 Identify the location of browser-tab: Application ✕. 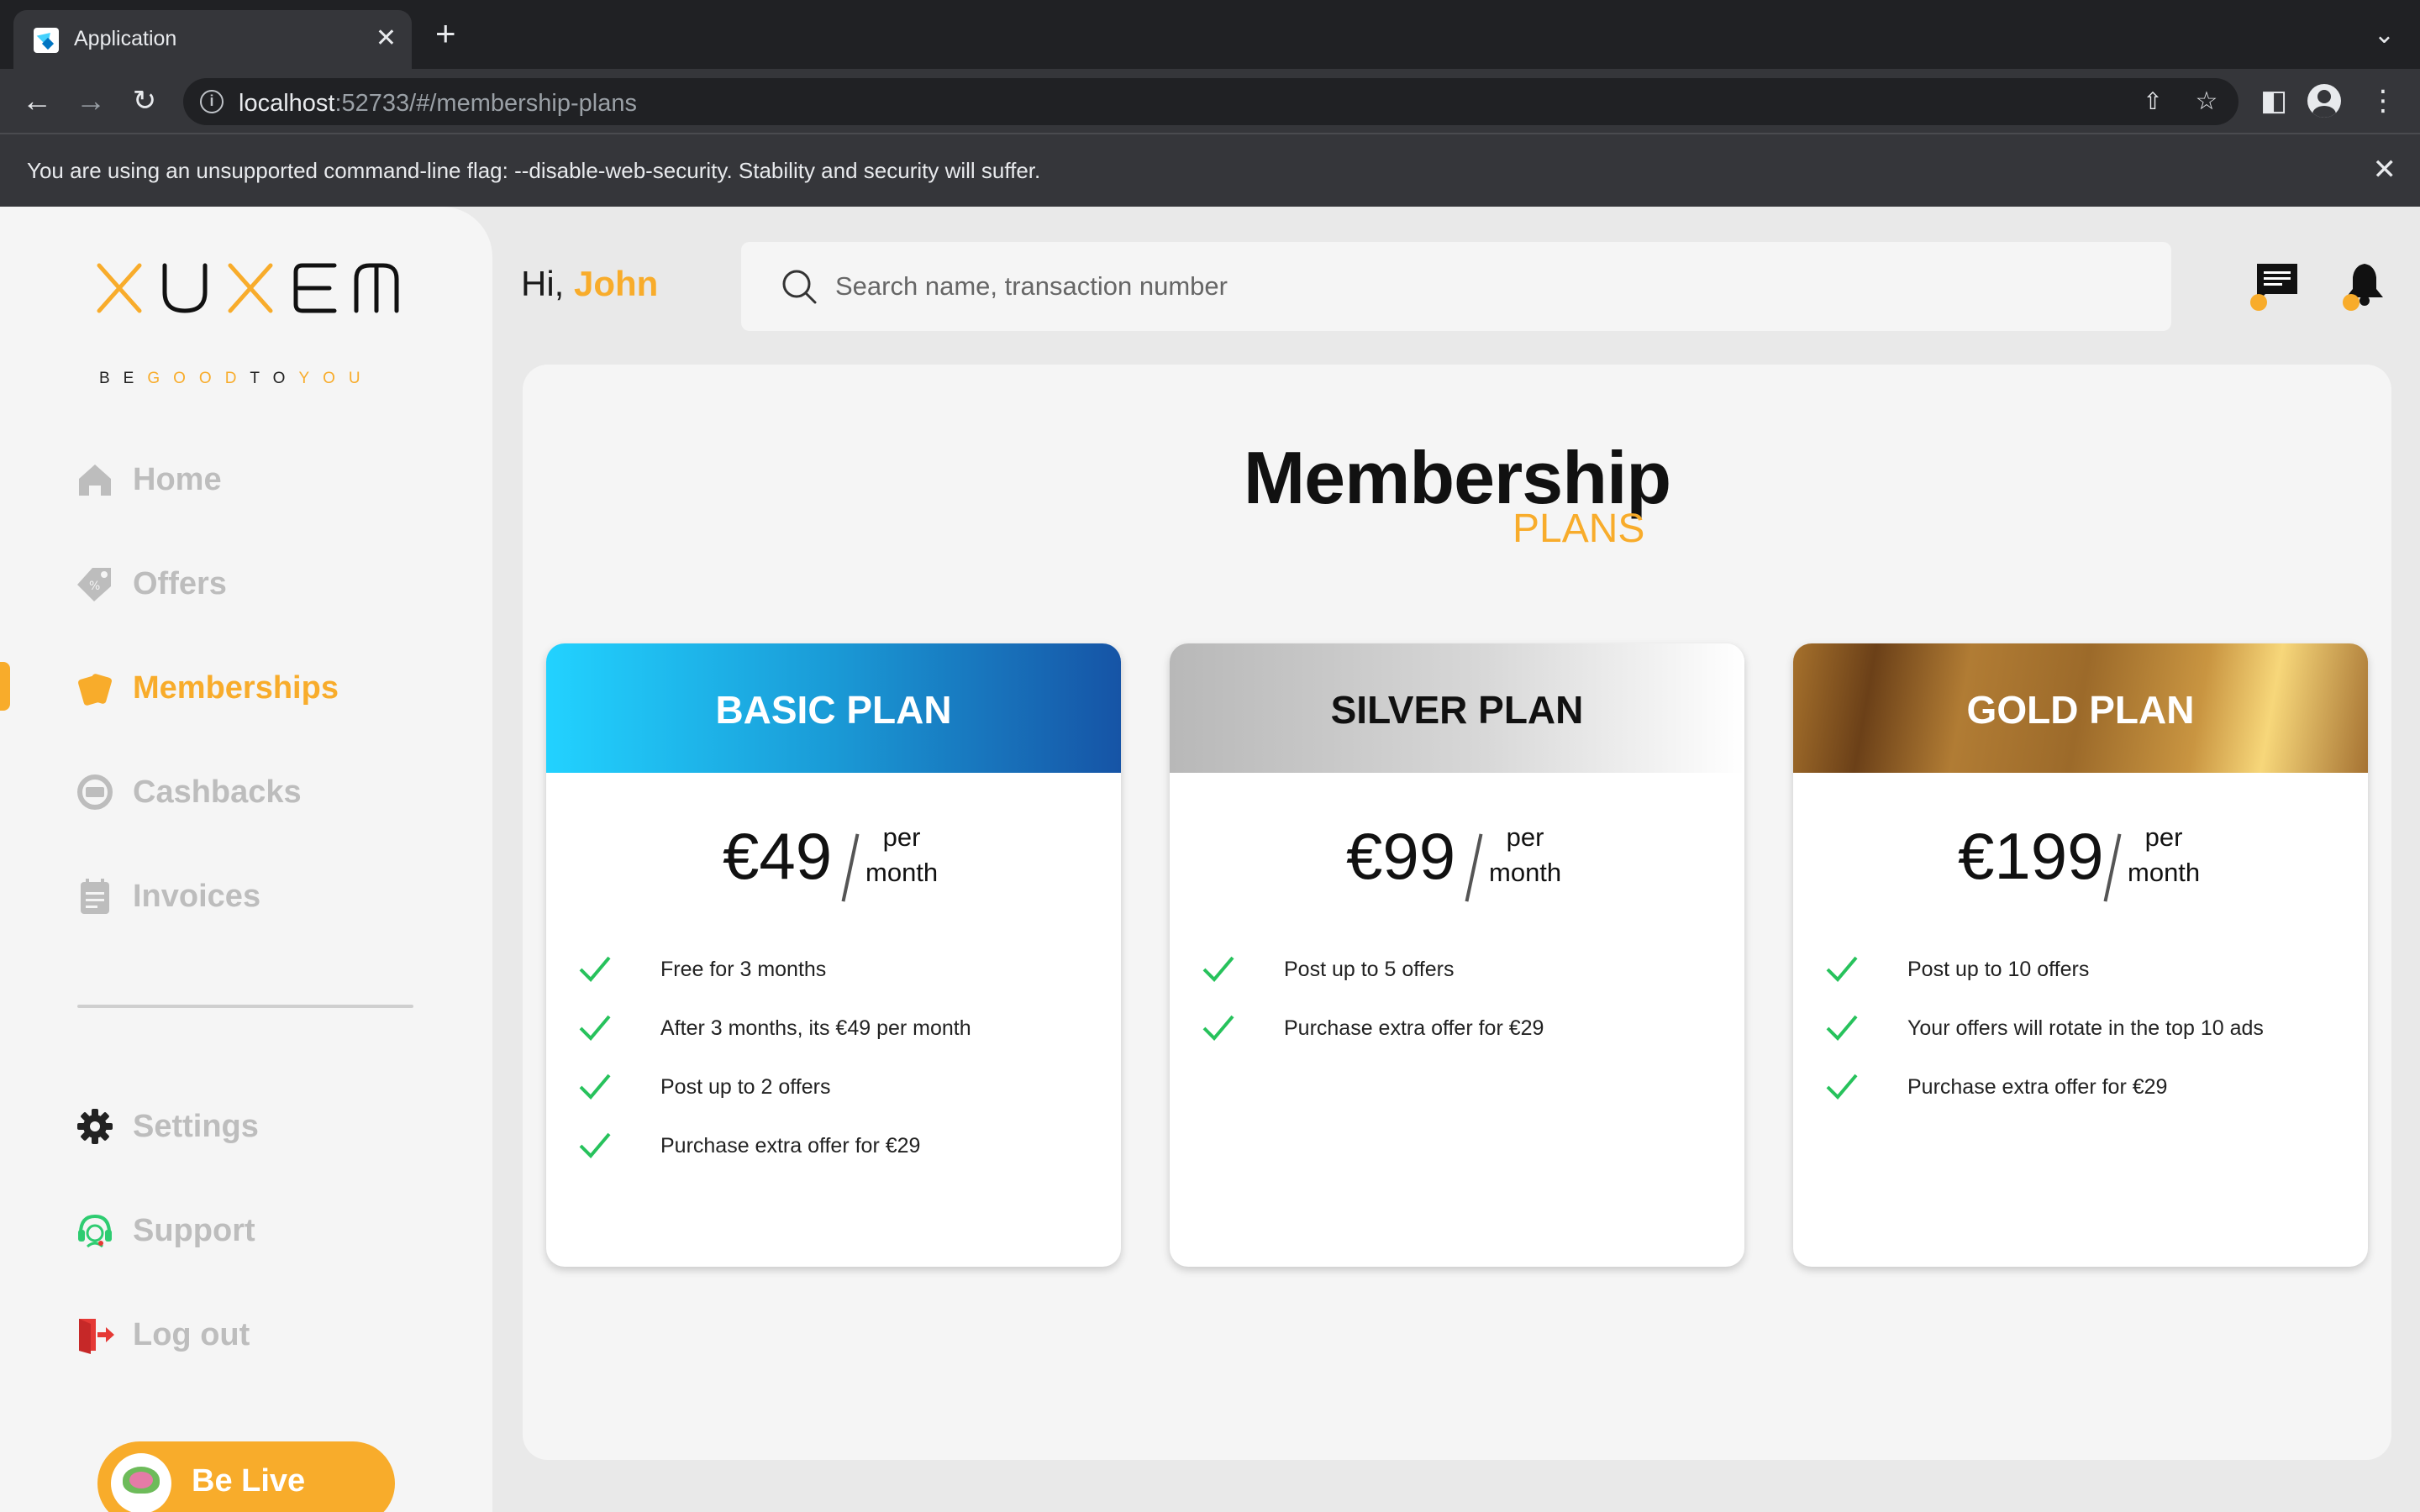
(212, 39).